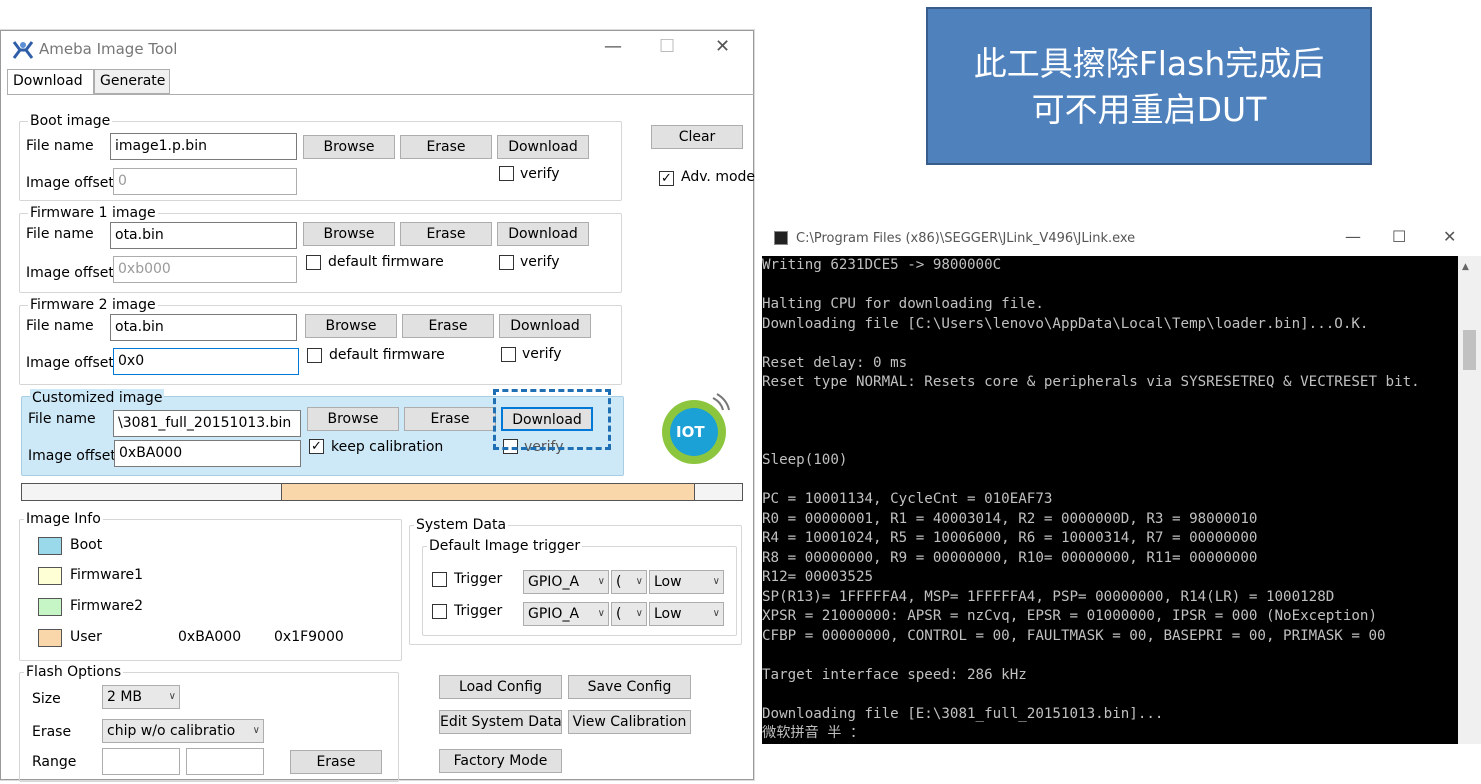 The height and width of the screenshot is (784, 1481). Describe the element at coordinates (488, 492) in the screenshot. I see `progress-bar-fill` at that location.